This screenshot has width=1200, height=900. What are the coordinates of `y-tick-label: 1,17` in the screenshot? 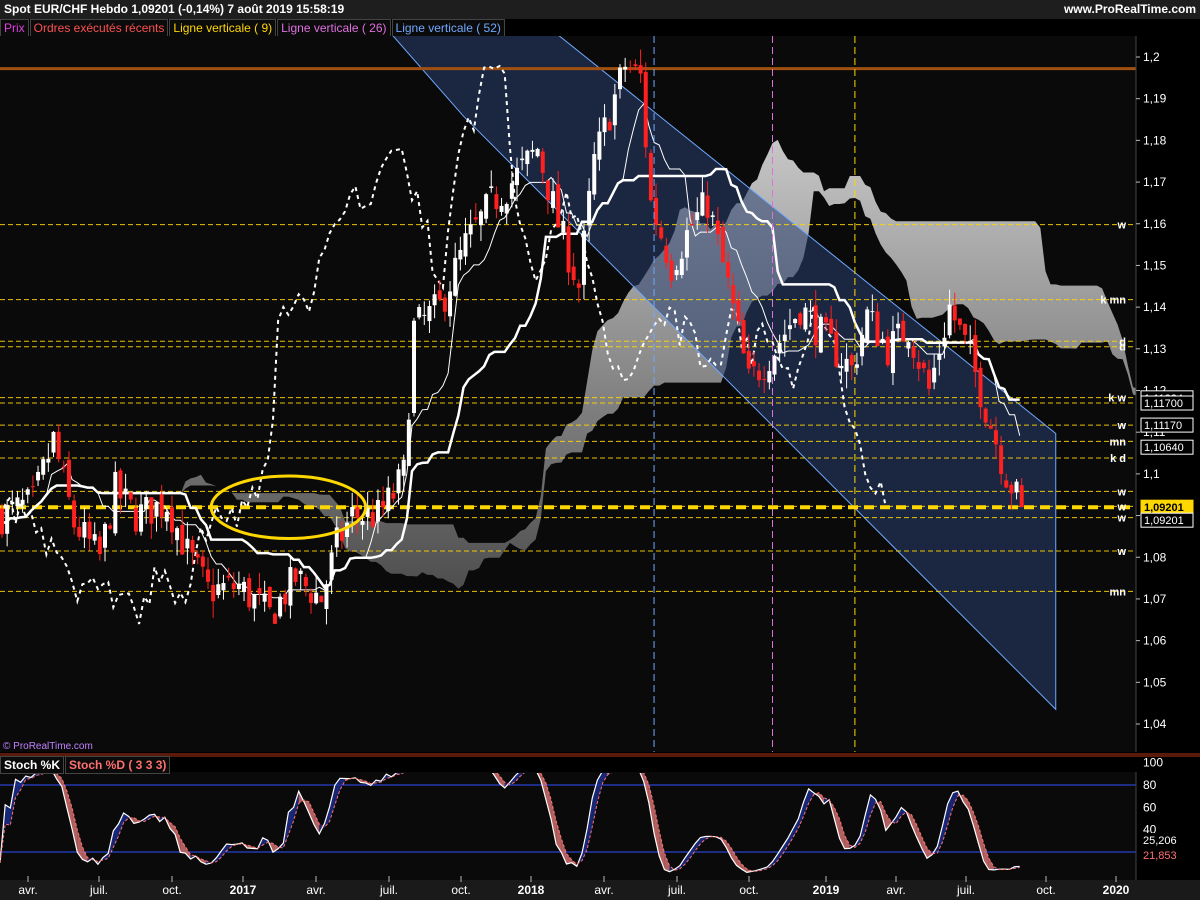 It's located at (1155, 182).